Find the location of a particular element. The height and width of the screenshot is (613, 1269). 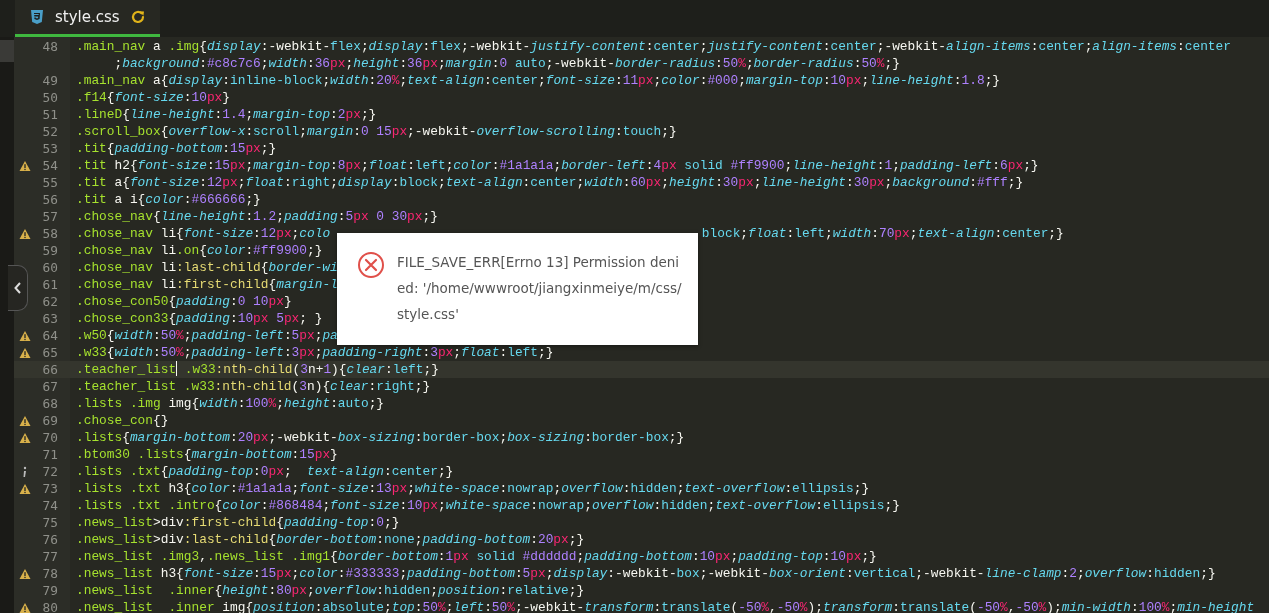

reload-icon is located at coordinates (137, 17).